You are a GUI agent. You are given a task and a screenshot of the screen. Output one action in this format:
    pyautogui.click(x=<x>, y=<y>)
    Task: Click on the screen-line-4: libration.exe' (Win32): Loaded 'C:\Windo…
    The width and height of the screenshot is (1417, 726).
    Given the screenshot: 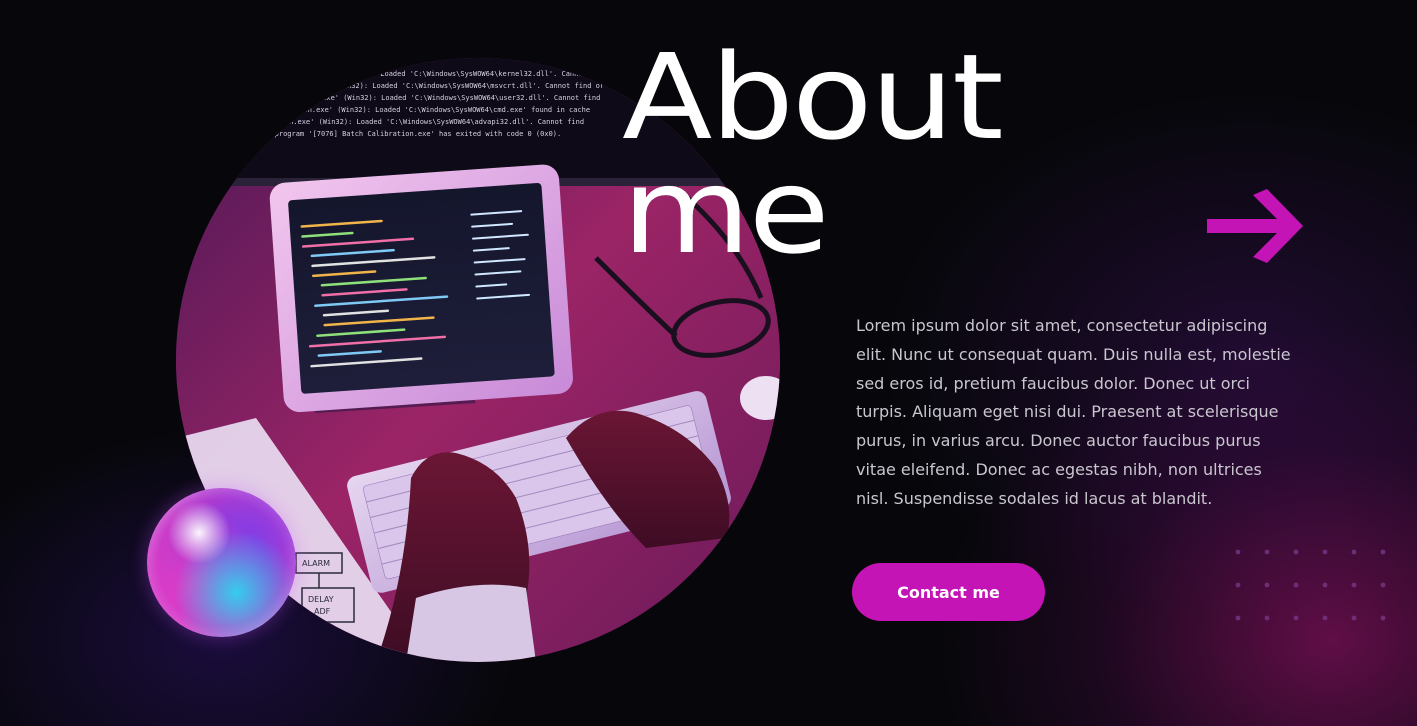 What is the action you would take?
    pyautogui.click(x=432, y=110)
    